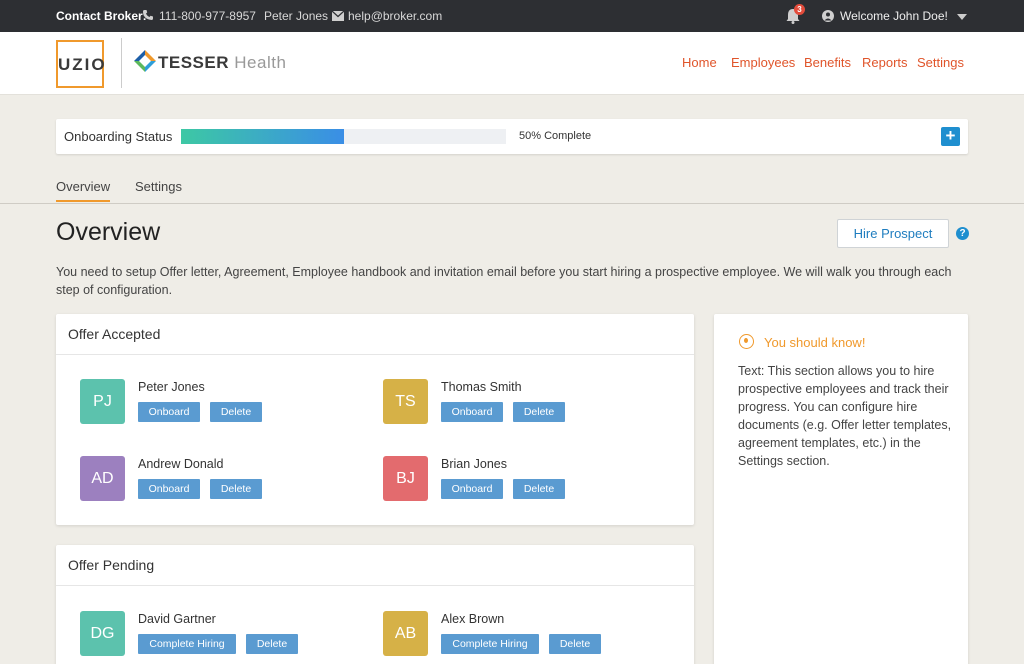 This screenshot has width=1024, height=664. Describe the element at coordinates (512, 136) in the screenshot. I see `onboarding-status-card: Onboarding Status 50% Complete +` at that location.